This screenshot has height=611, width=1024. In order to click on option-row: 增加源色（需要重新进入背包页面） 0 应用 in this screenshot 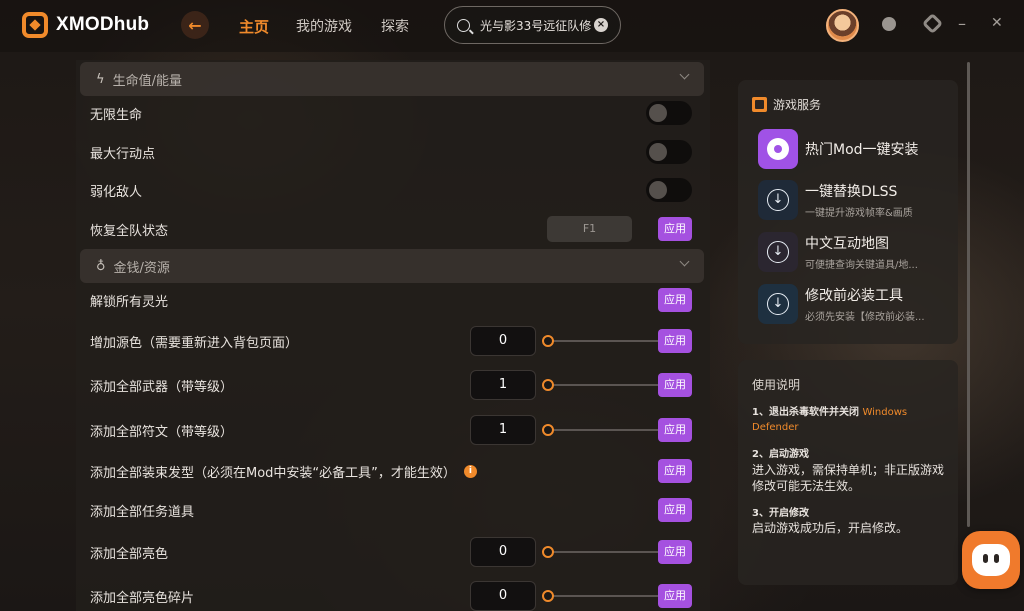, I will do `click(393, 341)`.